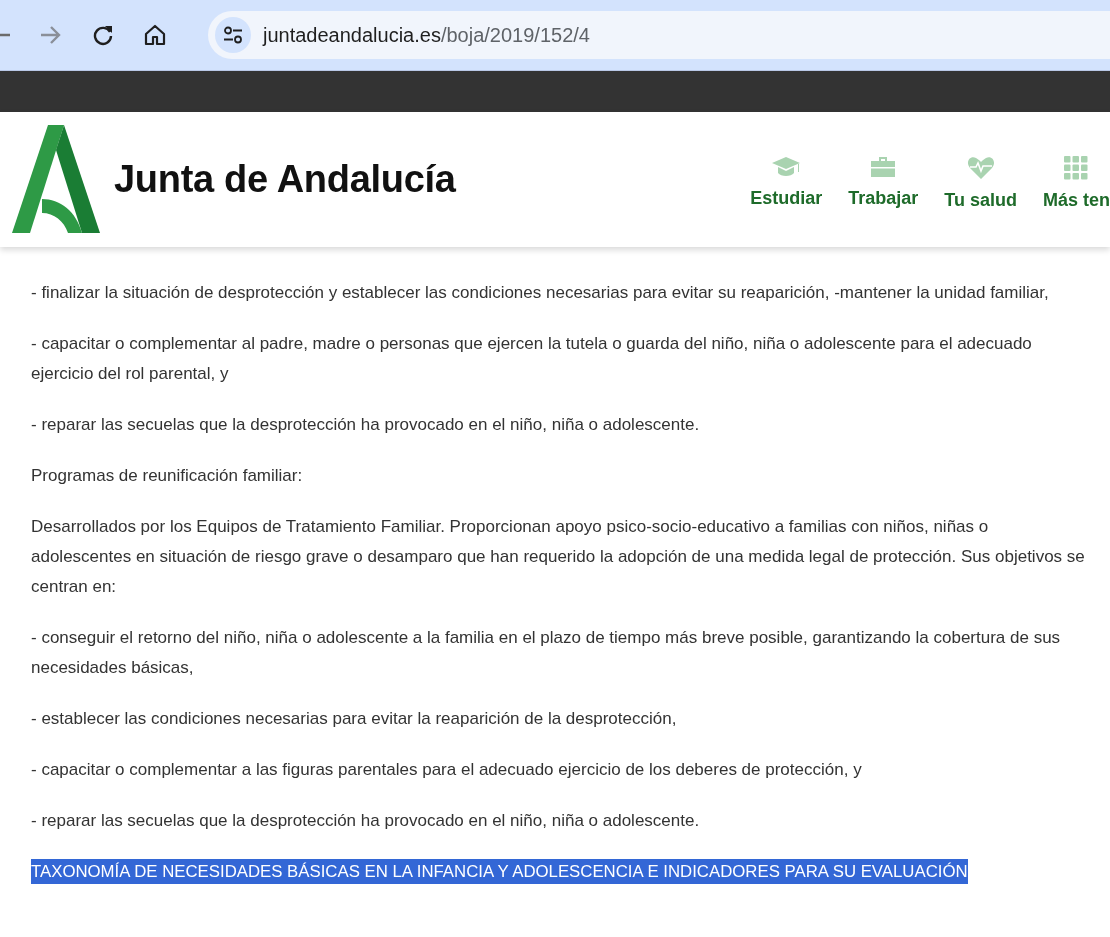 This screenshot has width=1110, height=937. What do you see at coordinates (426, 35) in the screenshot?
I see `url-text: juntadeandalucia.es/boja/2019/152/4` at bounding box center [426, 35].